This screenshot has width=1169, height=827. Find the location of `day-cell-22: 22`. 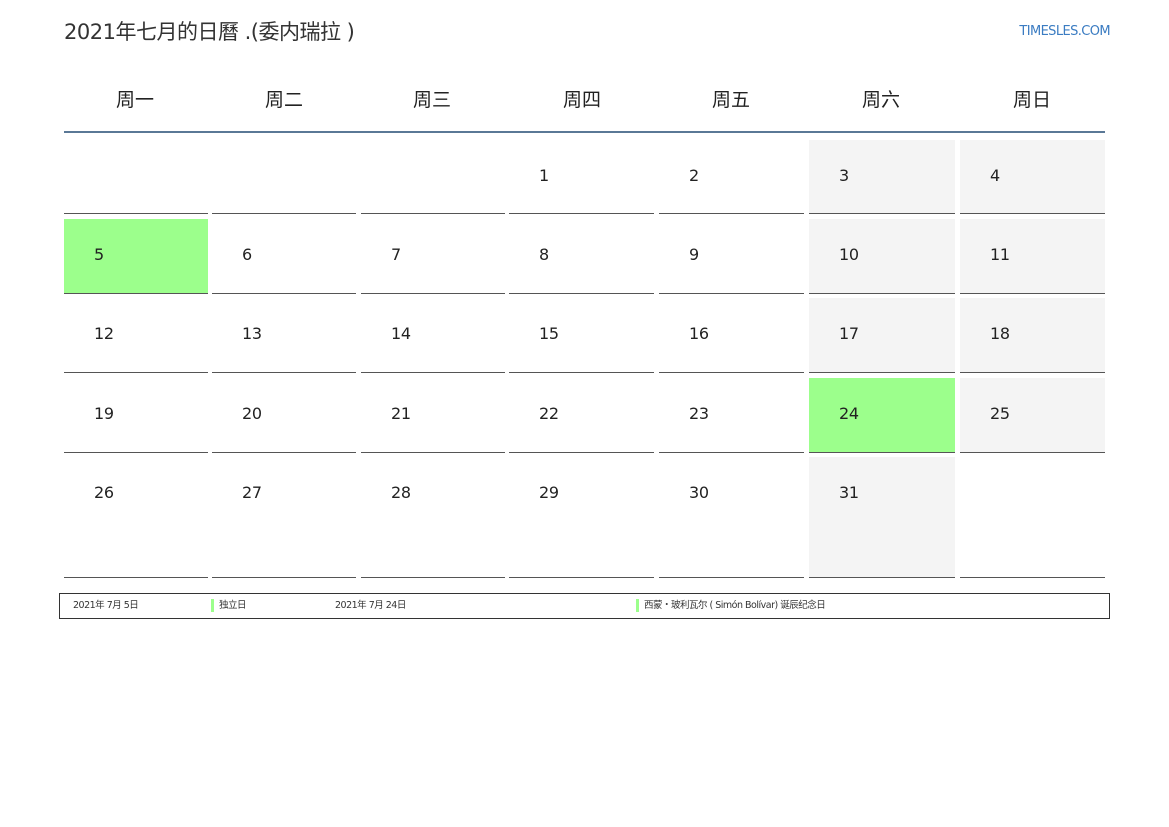

day-cell-22: 22 is located at coordinates (581, 415).